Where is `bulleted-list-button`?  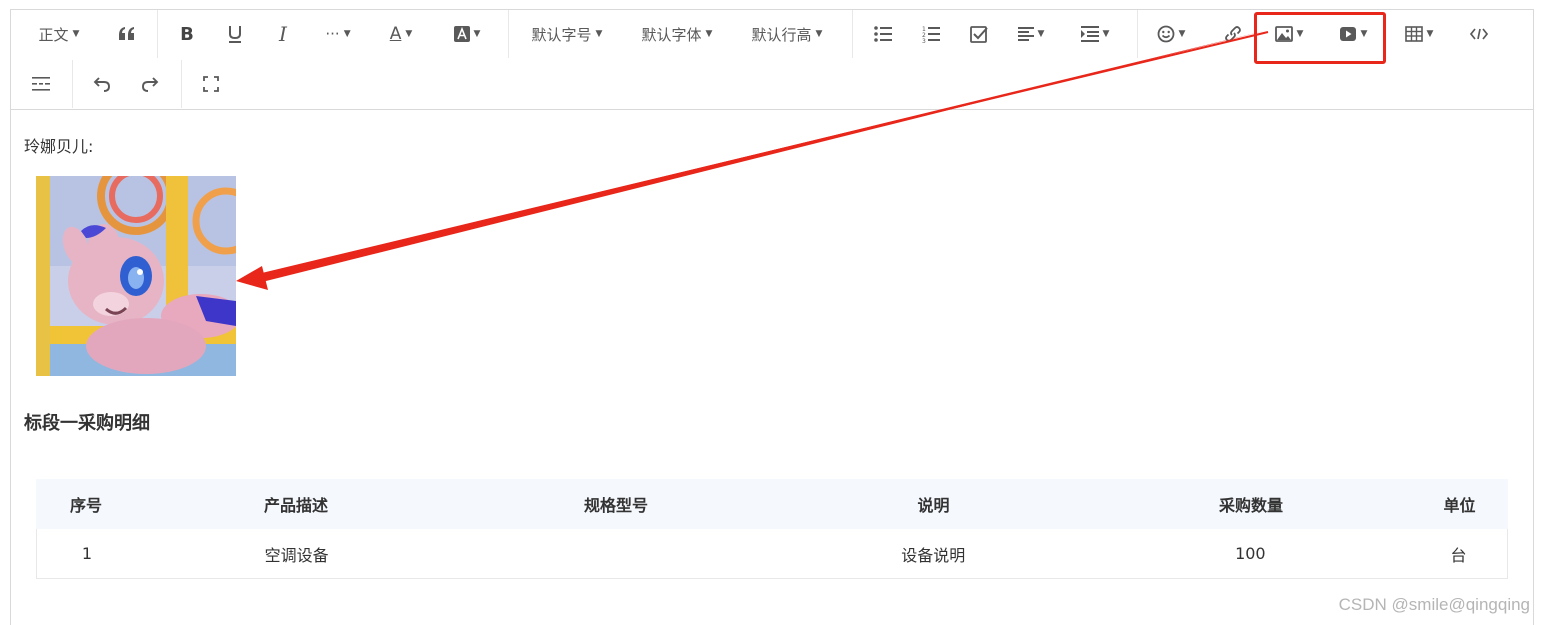 bulleted-list-button is located at coordinates (883, 34).